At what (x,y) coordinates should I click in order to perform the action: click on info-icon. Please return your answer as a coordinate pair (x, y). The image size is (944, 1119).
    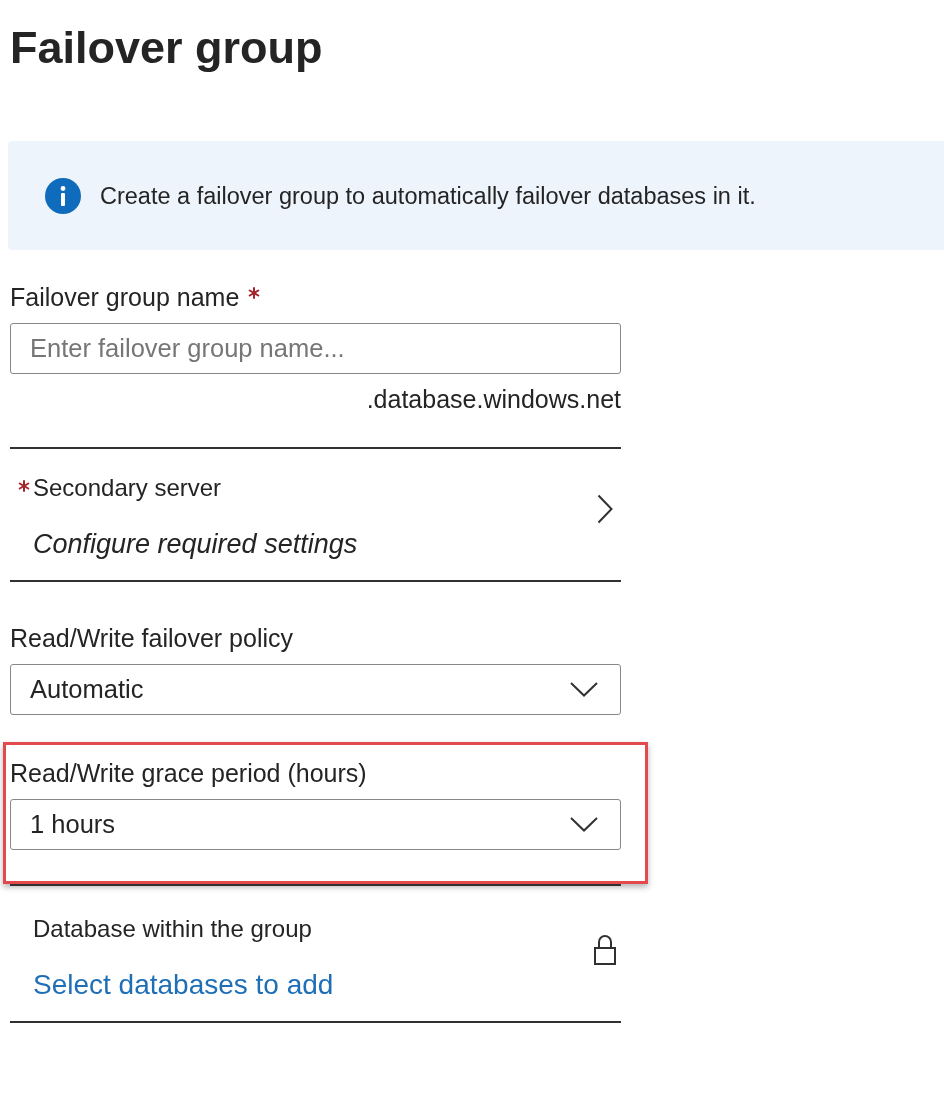
    Looking at the image, I should click on (63, 195).